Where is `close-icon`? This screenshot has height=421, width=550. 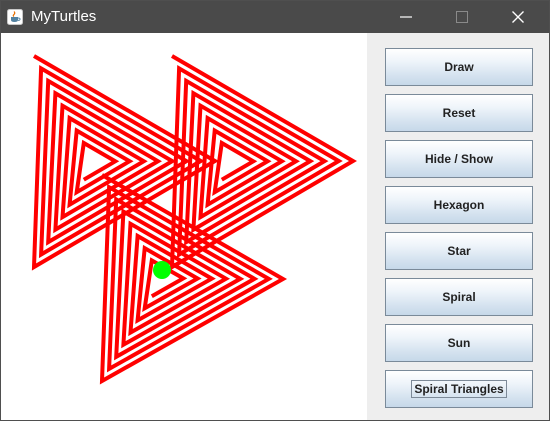
close-icon is located at coordinates (518, 17).